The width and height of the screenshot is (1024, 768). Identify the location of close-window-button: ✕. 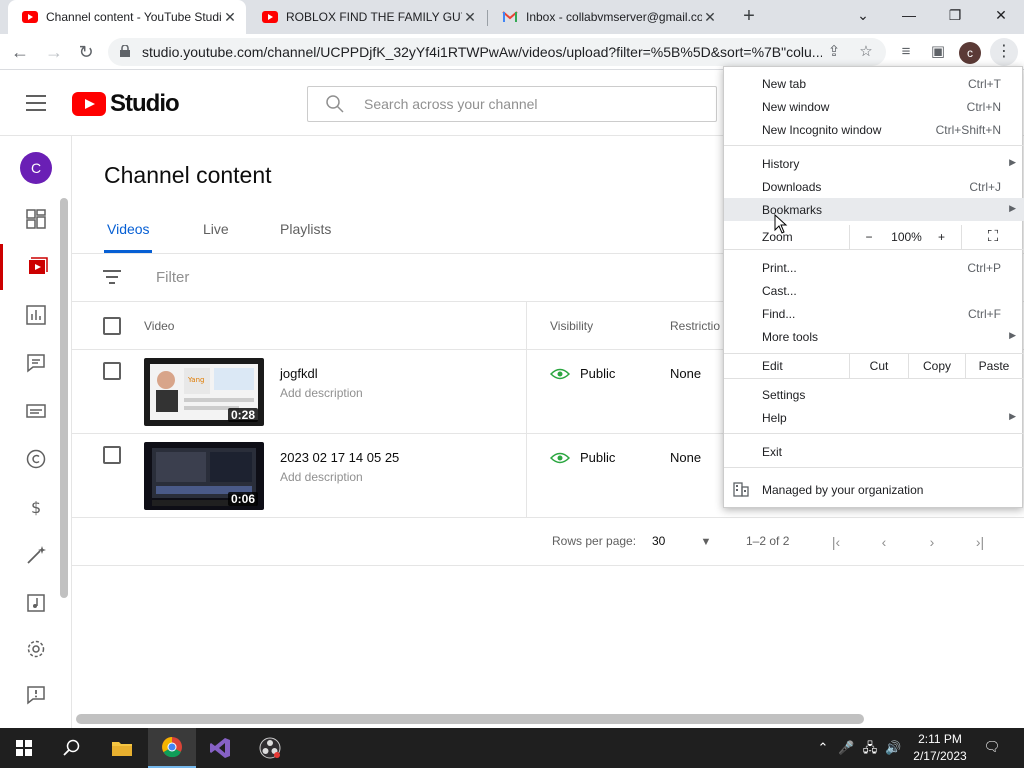
(1001, 15).